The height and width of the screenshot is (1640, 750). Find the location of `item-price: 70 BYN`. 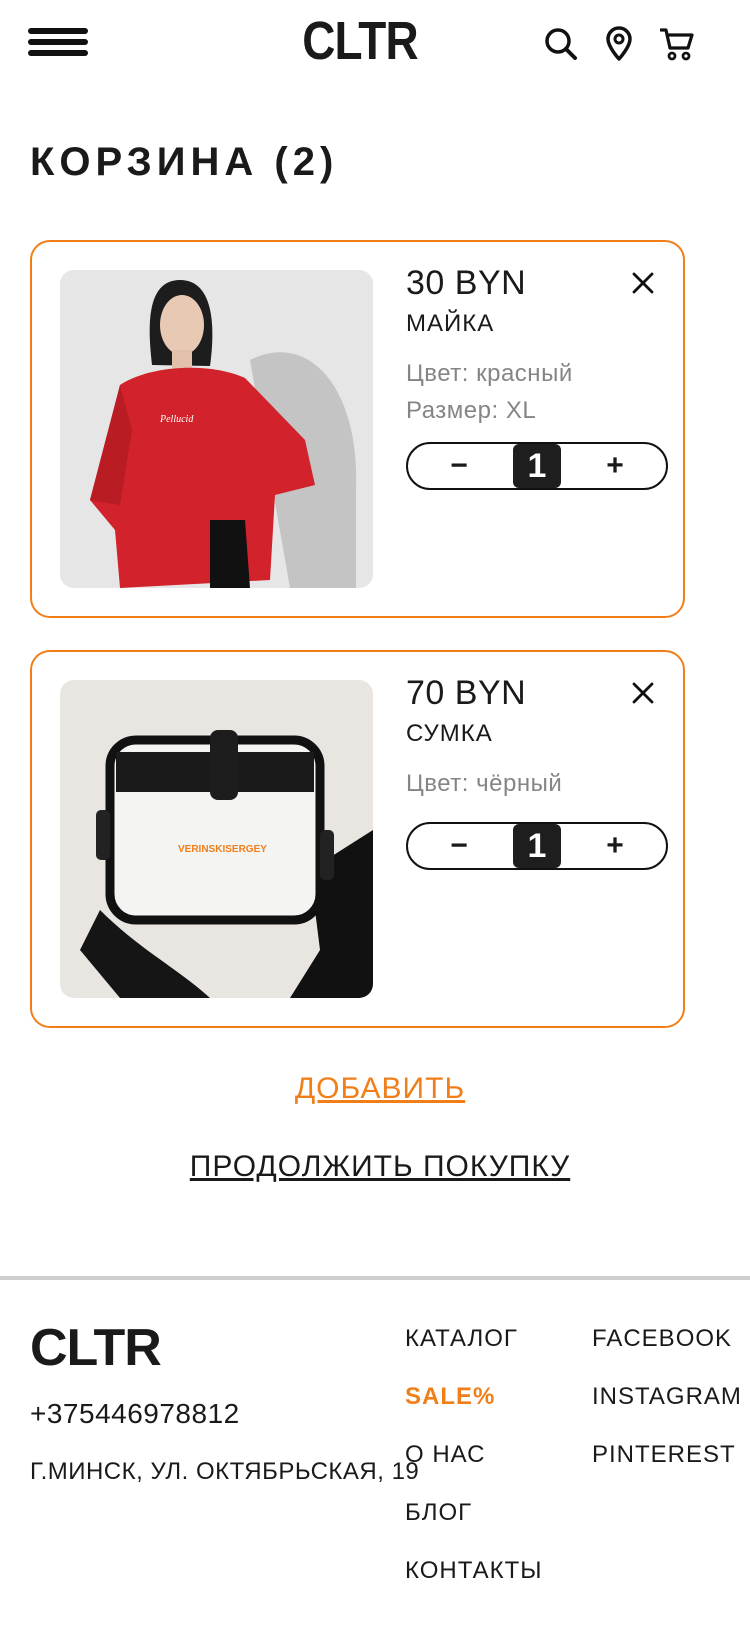

item-price: 70 BYN is located at coordinates (466, 693).